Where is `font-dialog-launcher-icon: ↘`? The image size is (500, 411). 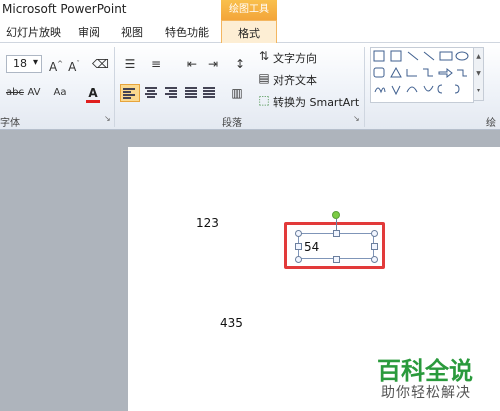 font-dialog-launcher-icon: ↘ is located at coordinates (108, 119).